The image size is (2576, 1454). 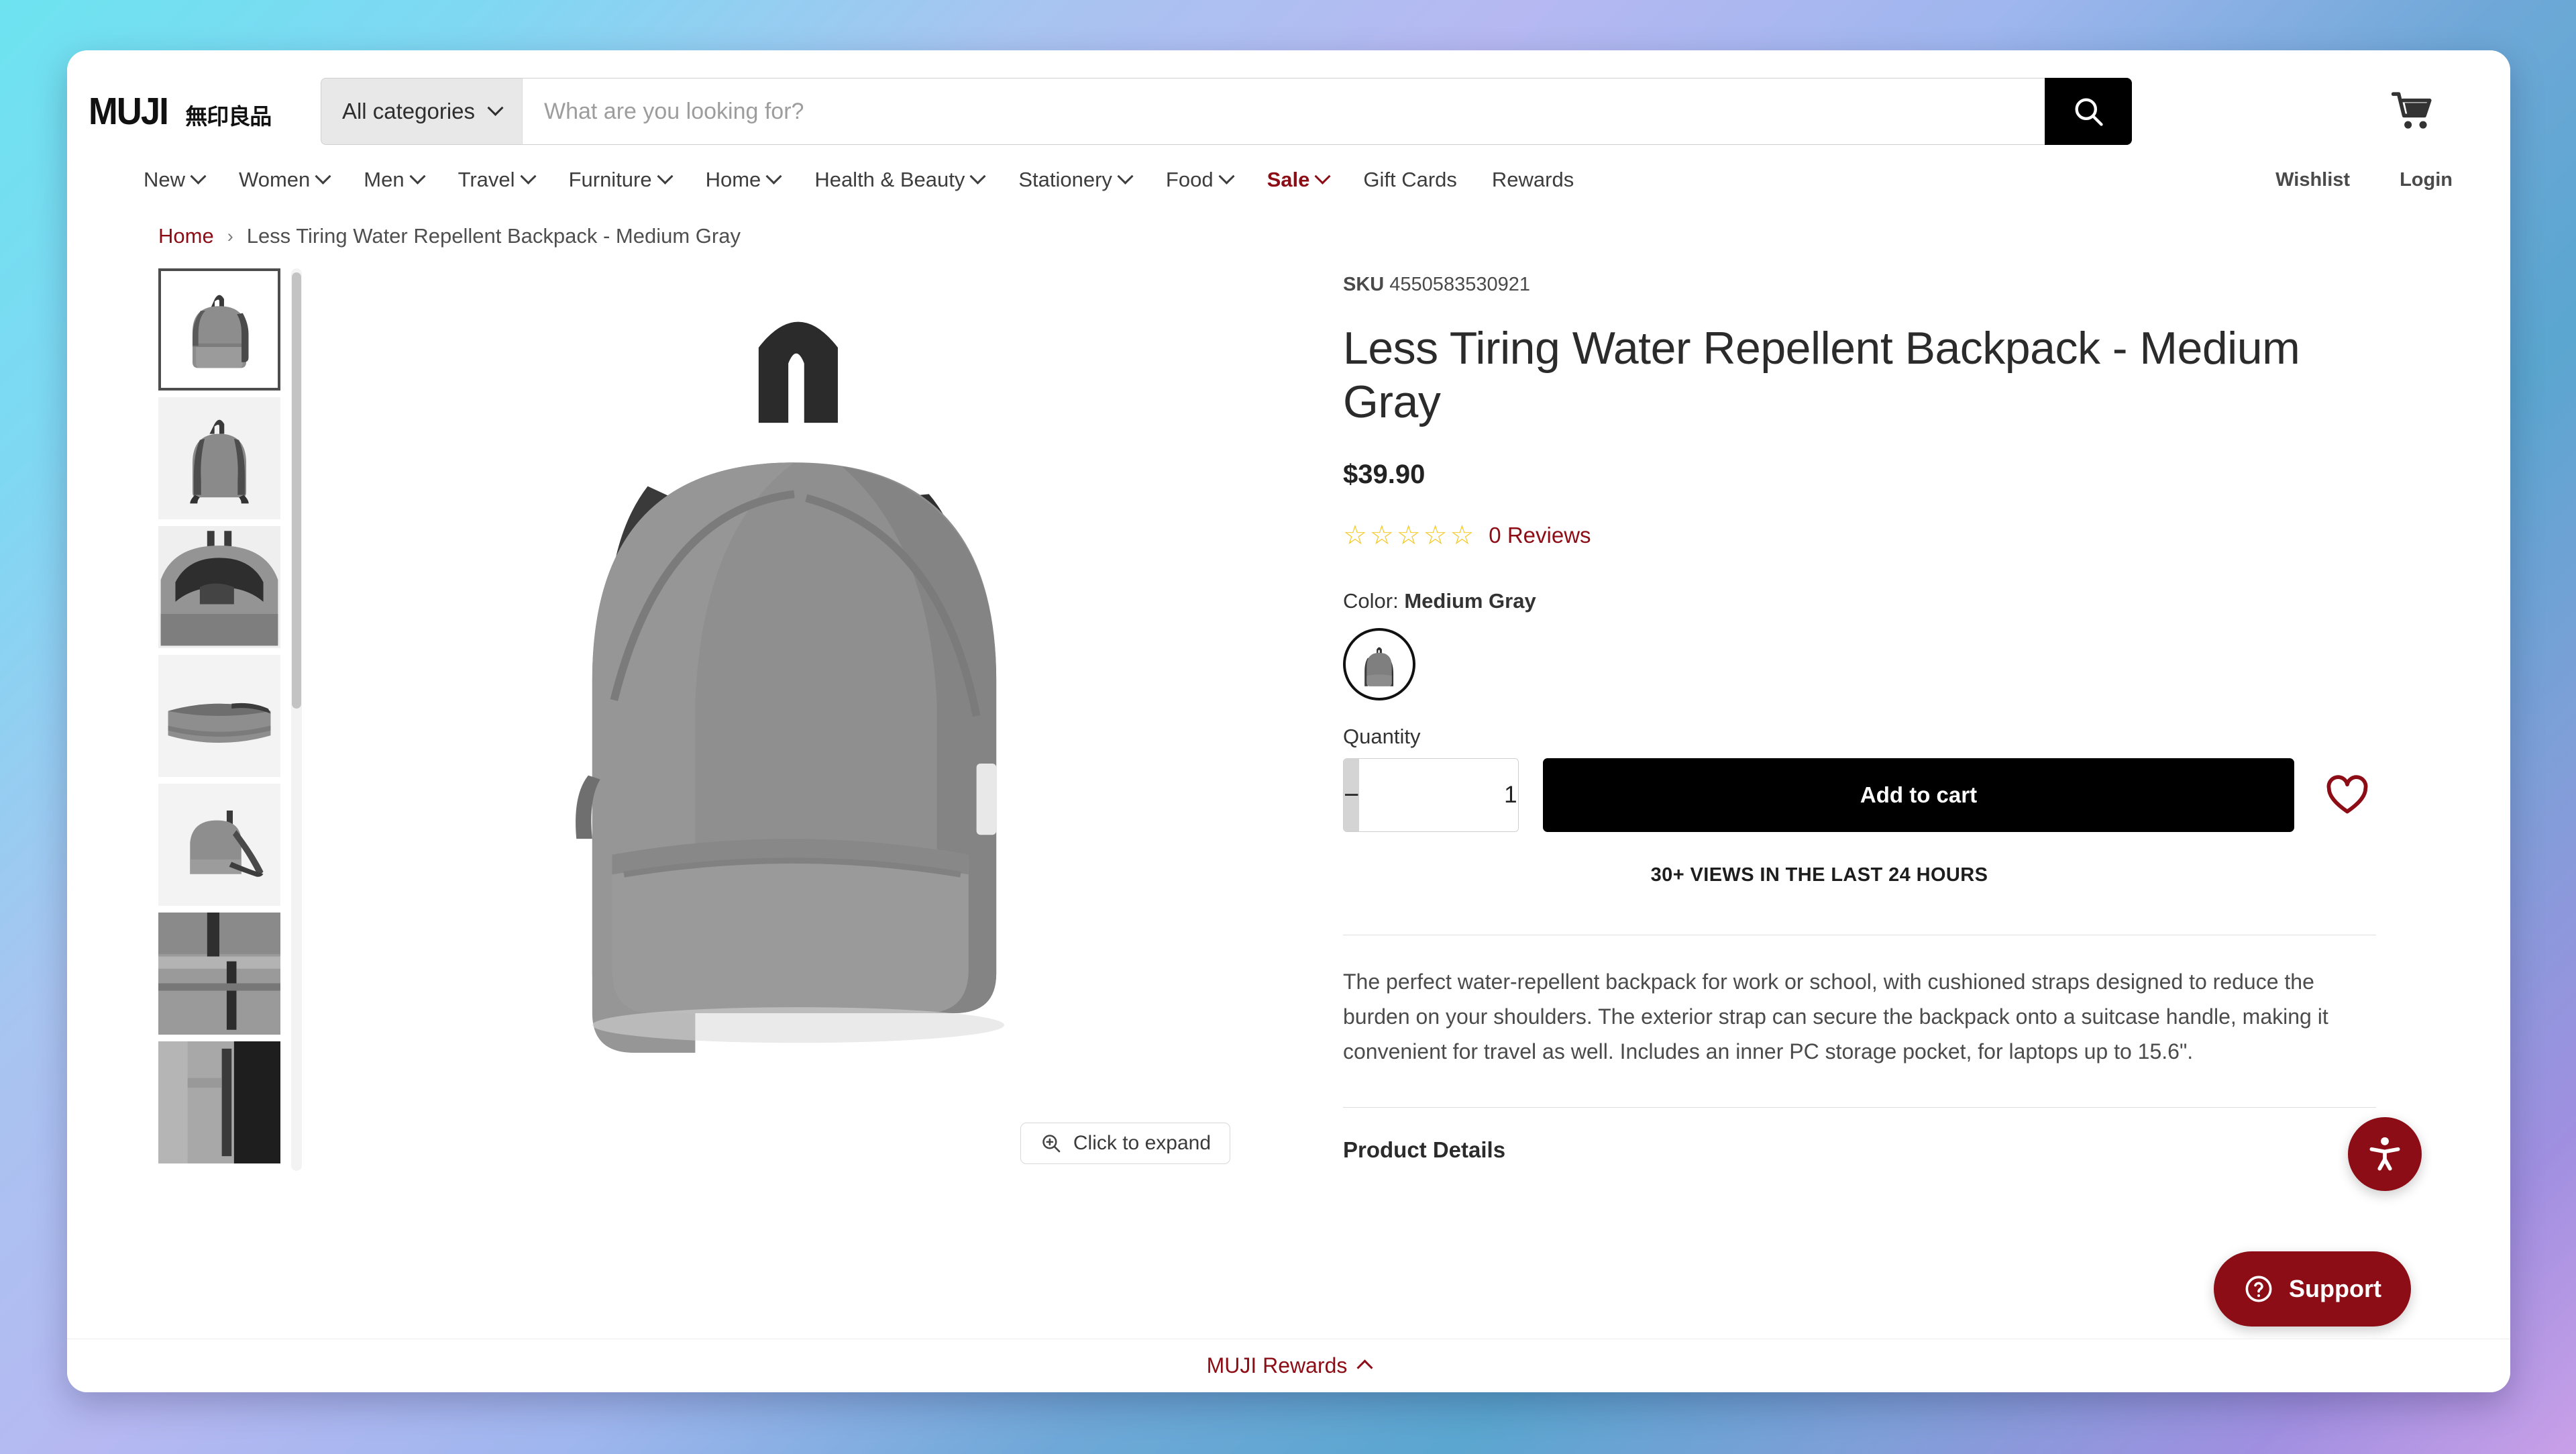 I want to click on backpack-main-image, so click(x=790, y=687).